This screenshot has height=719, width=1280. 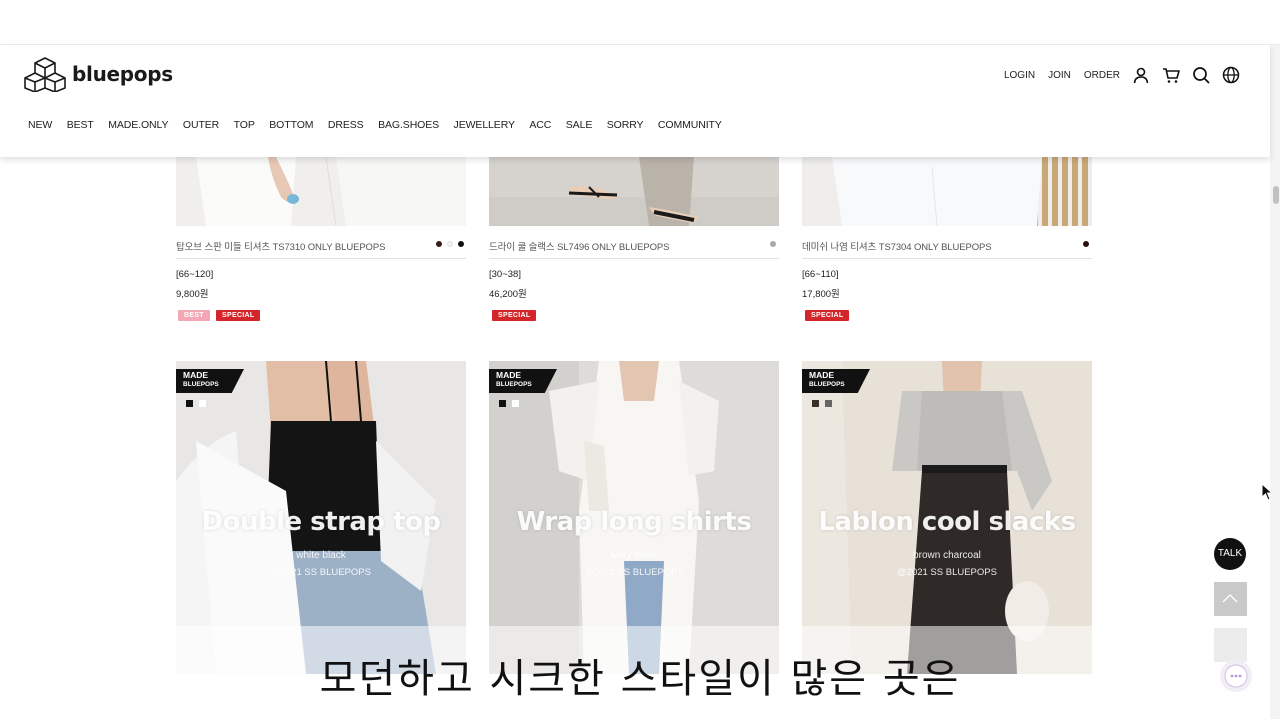 What do you see at coordinates (640, 679) in the screenshot?
I see `video-subtitle: 모던하고 시크한 스타일이 많은 곳은` at bounding box center [640, 679].